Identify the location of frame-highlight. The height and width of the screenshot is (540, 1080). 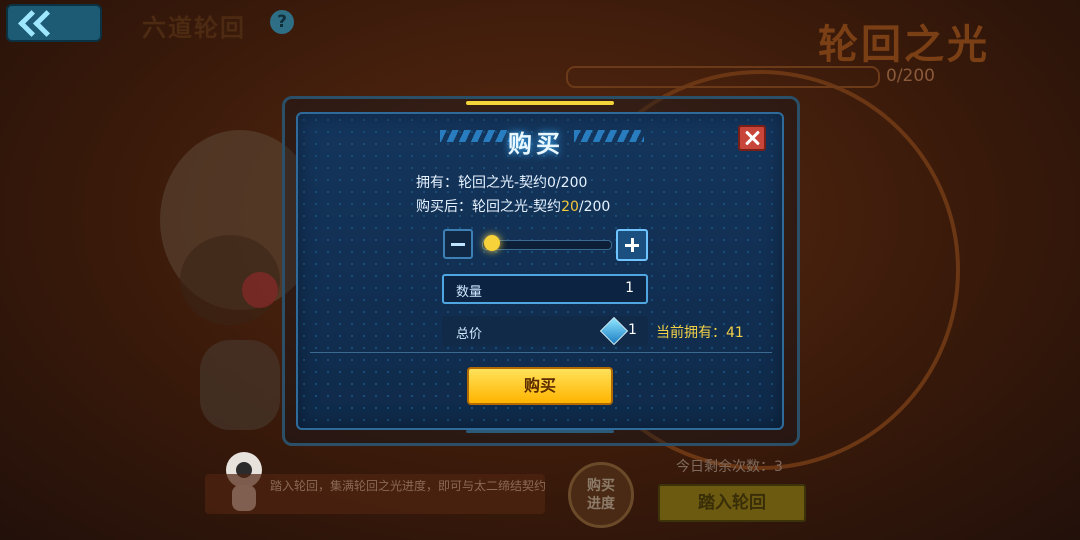
(540, 103).